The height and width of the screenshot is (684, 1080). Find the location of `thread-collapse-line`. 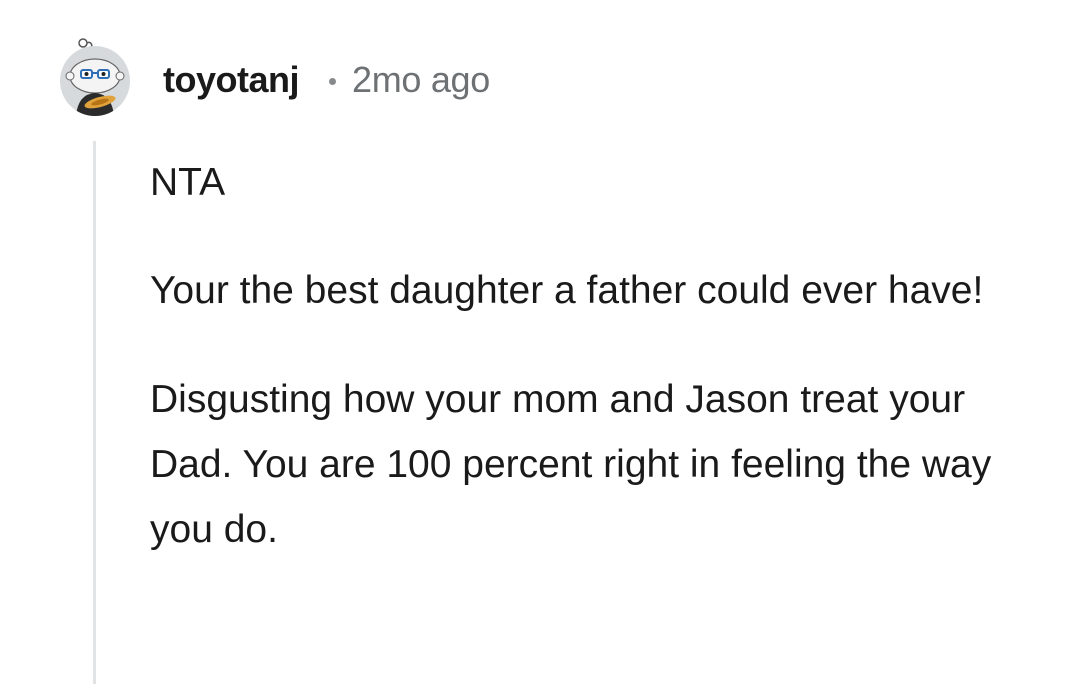

thread-collapse-line is located at coordinates (94, 412).